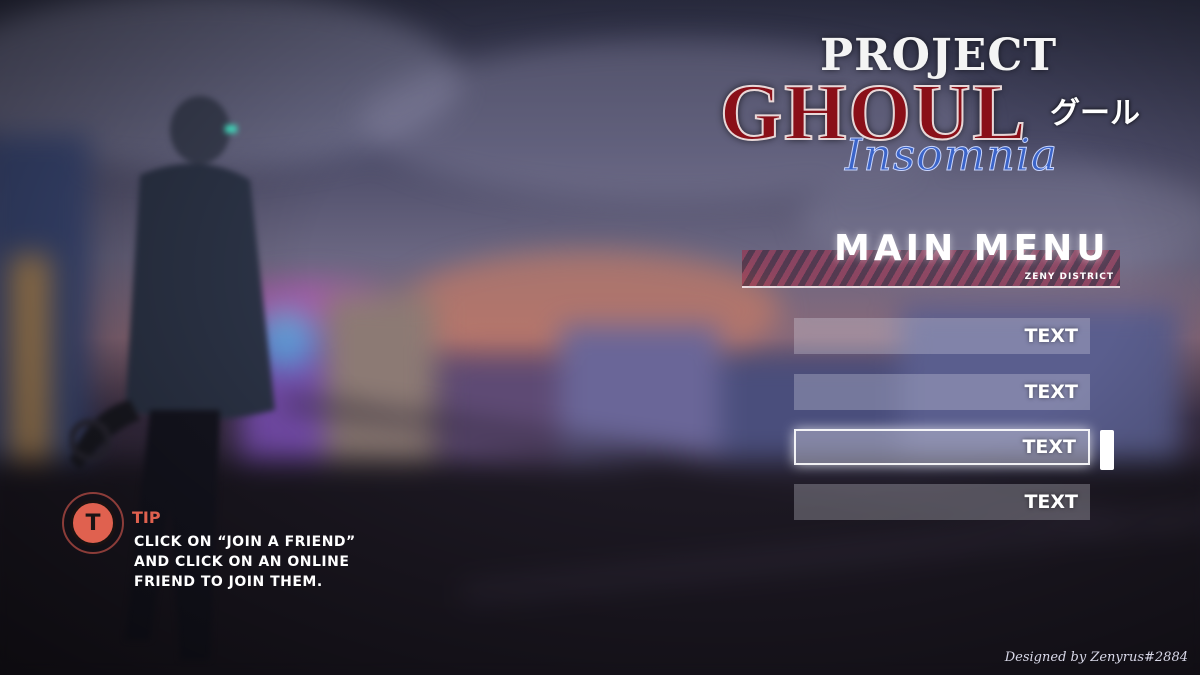 The image size is (1200, 675). What do you see at coordinates (942, 392) in the screenshot?
I see `menu-button-2: TEXT` at bounding box center [942, 392].